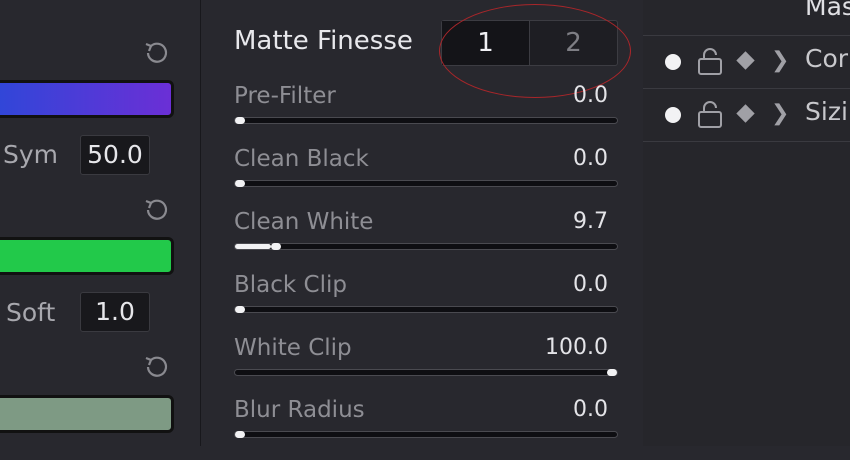 The image size is (850, 460). What do you see at coordinates (426, 428) in the screenshot?
I see `slider-row: Blur Radius 0.0` at bounding box center [426, 428].